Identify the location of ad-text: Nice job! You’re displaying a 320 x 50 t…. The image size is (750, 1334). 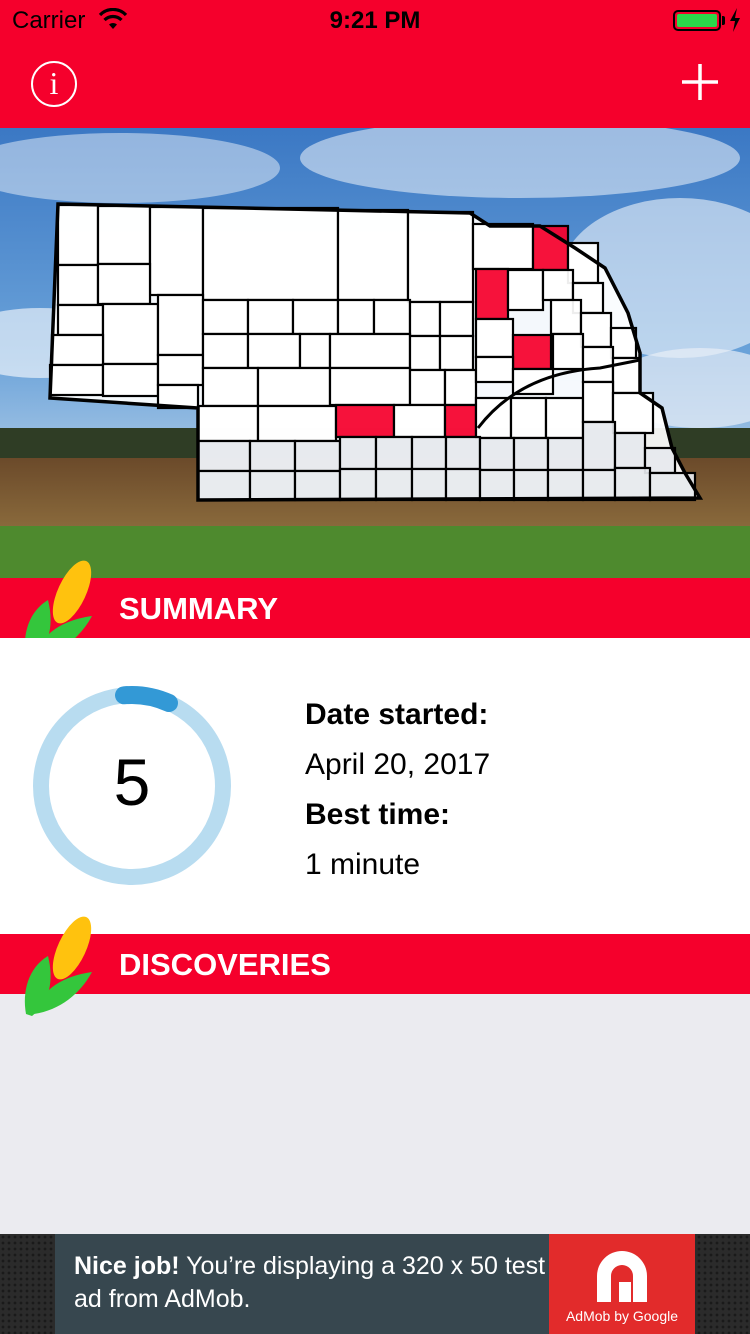
(314, 1283).